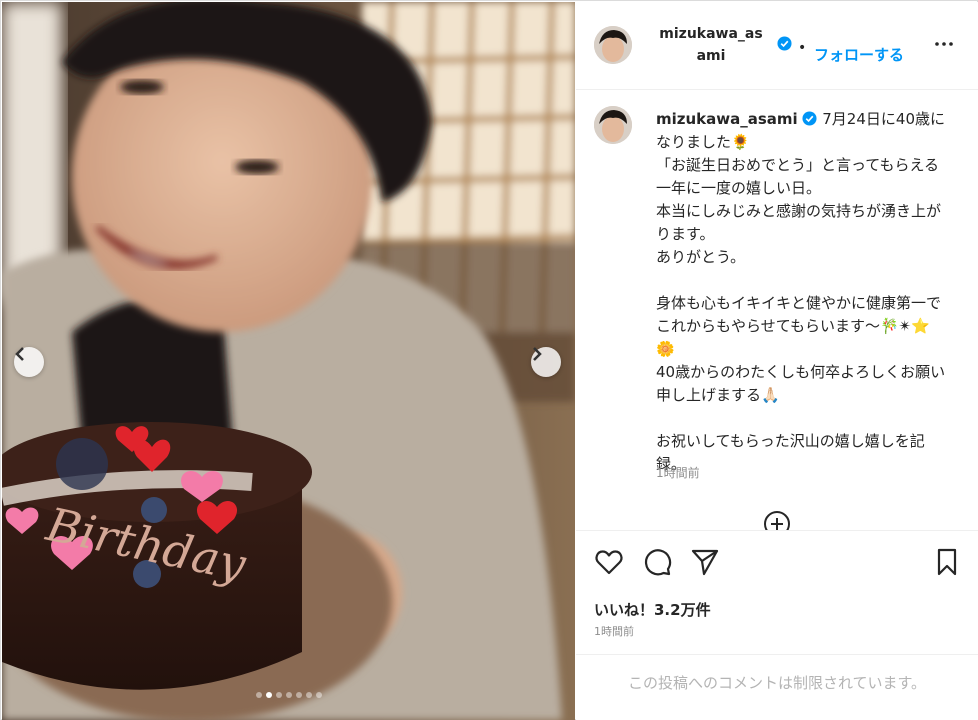 This screenshot has height=720, width=978. Describe the element at coordinates (727, 119) in the screenshot. I see `caption-username: mizukawa_asami` at that location.